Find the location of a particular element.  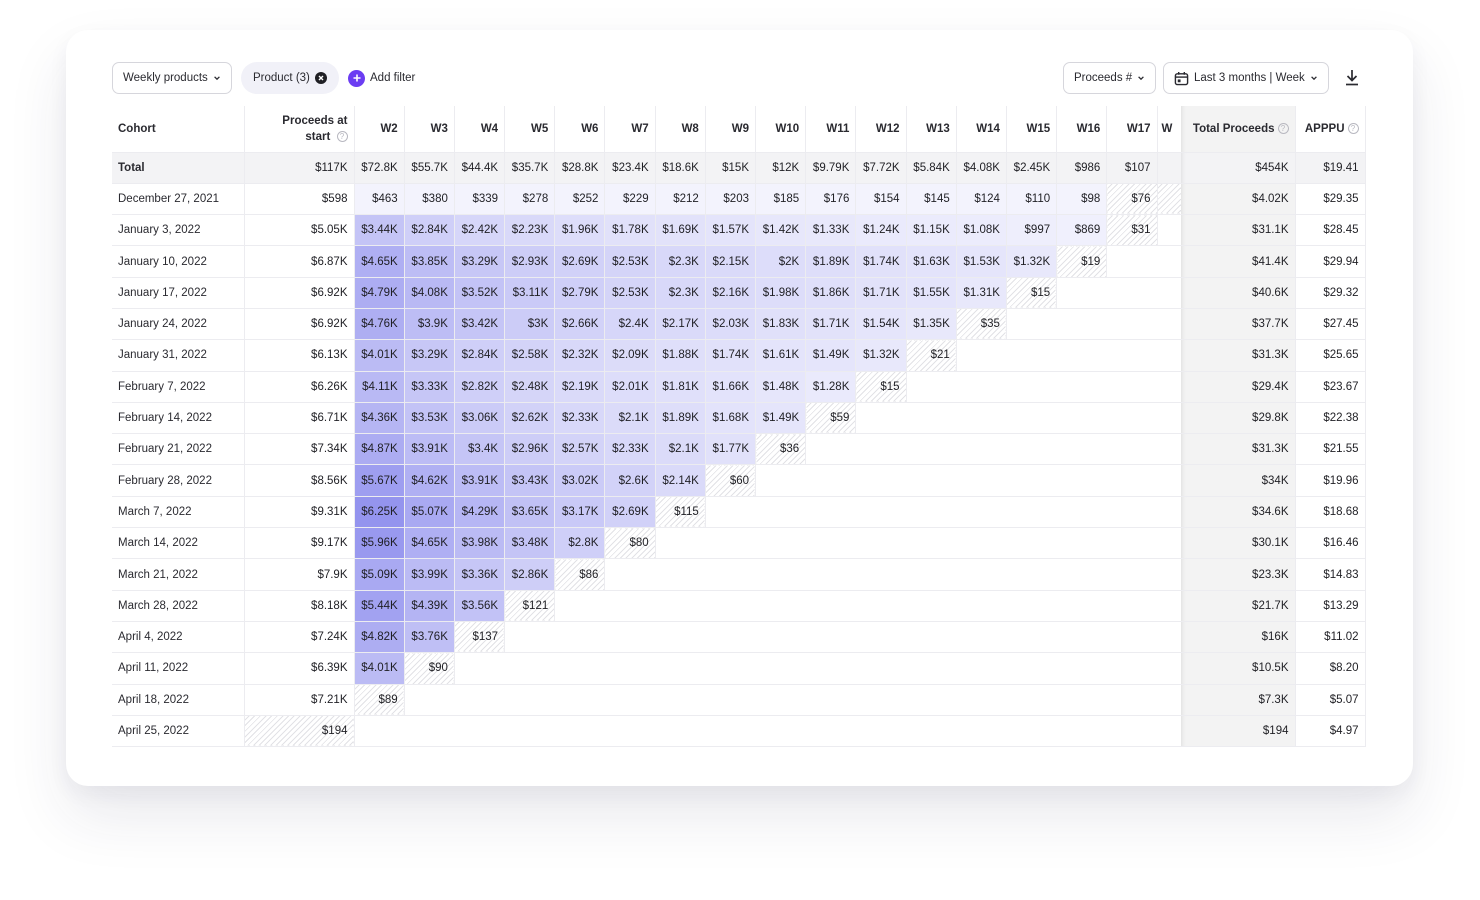

total-proceeds-cell: $16K is located at coordinates (1238, 637).